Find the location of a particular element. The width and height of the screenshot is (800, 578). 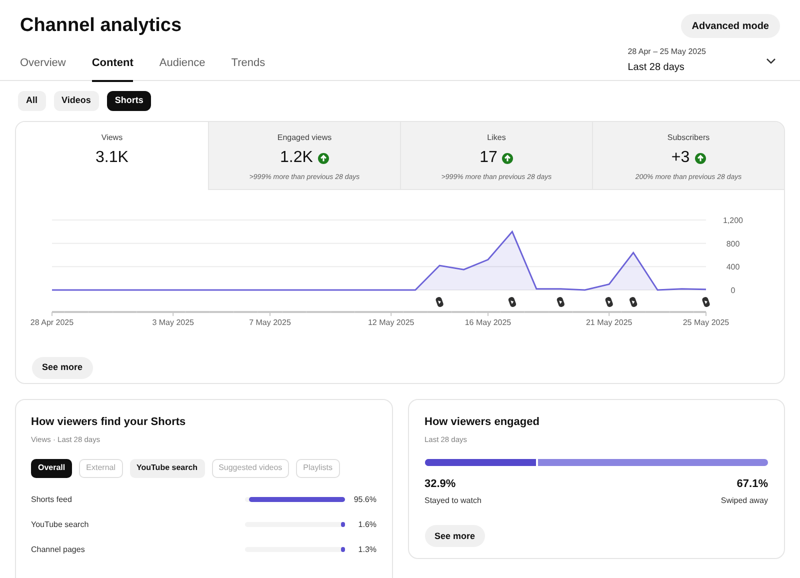

advanced-mode-button: Advanced mode is located at coordinates (730, 26).